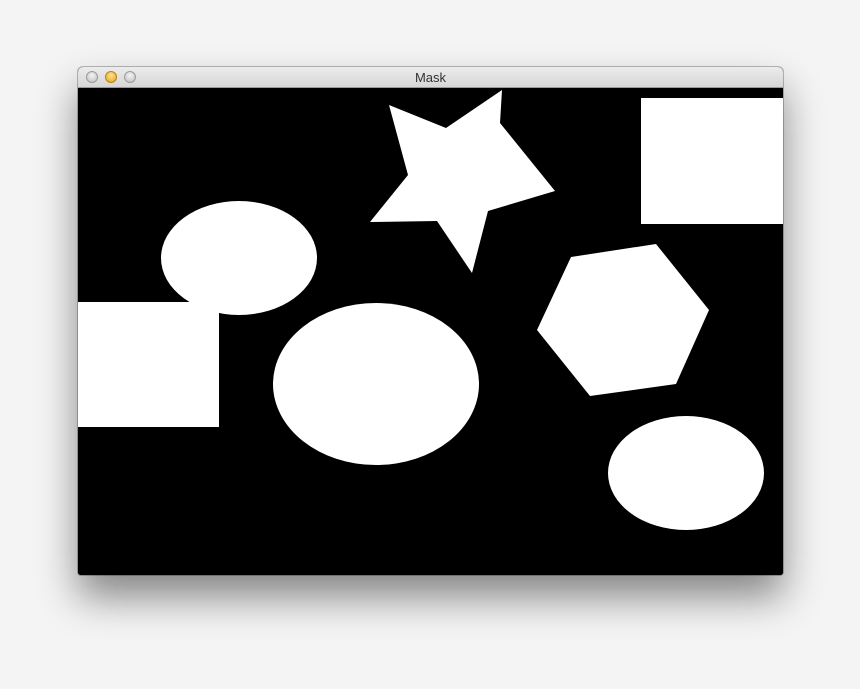 Image resolution: width=860 pixels, height=689 pixels. Describe the element at coordinates (686, 473) in the screenshot. I see `ellipse-lower-right` at that location.